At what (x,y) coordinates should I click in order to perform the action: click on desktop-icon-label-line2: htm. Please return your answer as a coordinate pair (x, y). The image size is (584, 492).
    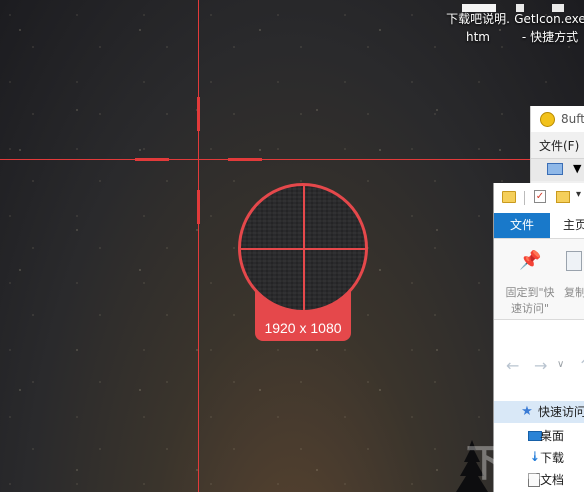
    Looking at the image, I should click on (478, 37).